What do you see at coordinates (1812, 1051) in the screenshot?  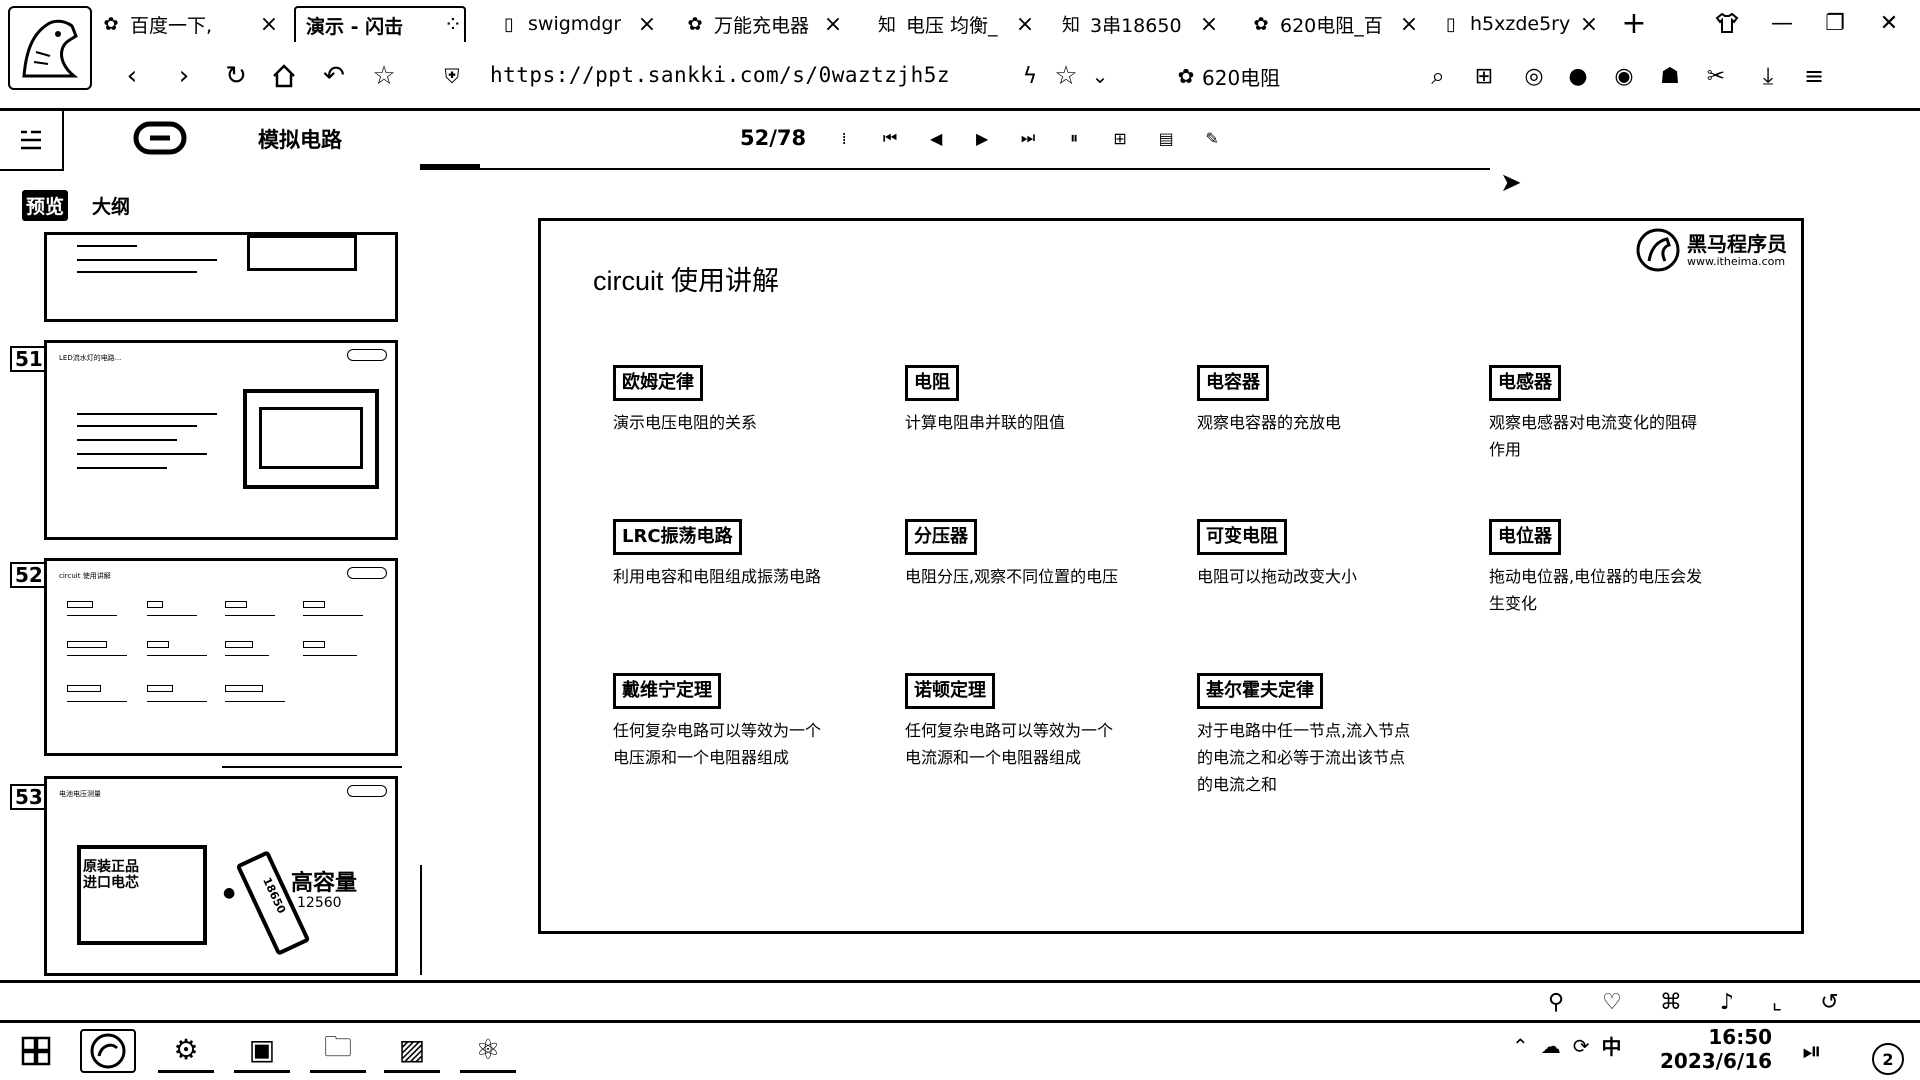 I see `media-icon: ⏯` at bounding box center [1812, 1051].